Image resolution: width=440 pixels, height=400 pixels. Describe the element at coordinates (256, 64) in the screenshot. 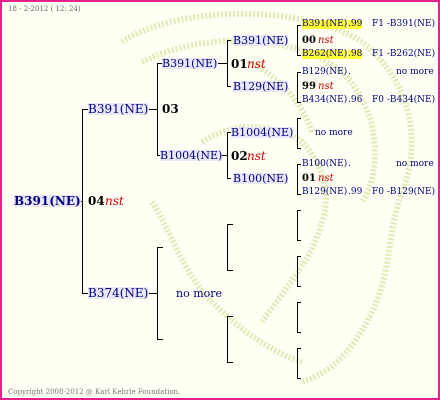

I see `gen2-a-nst: nst` at that location.